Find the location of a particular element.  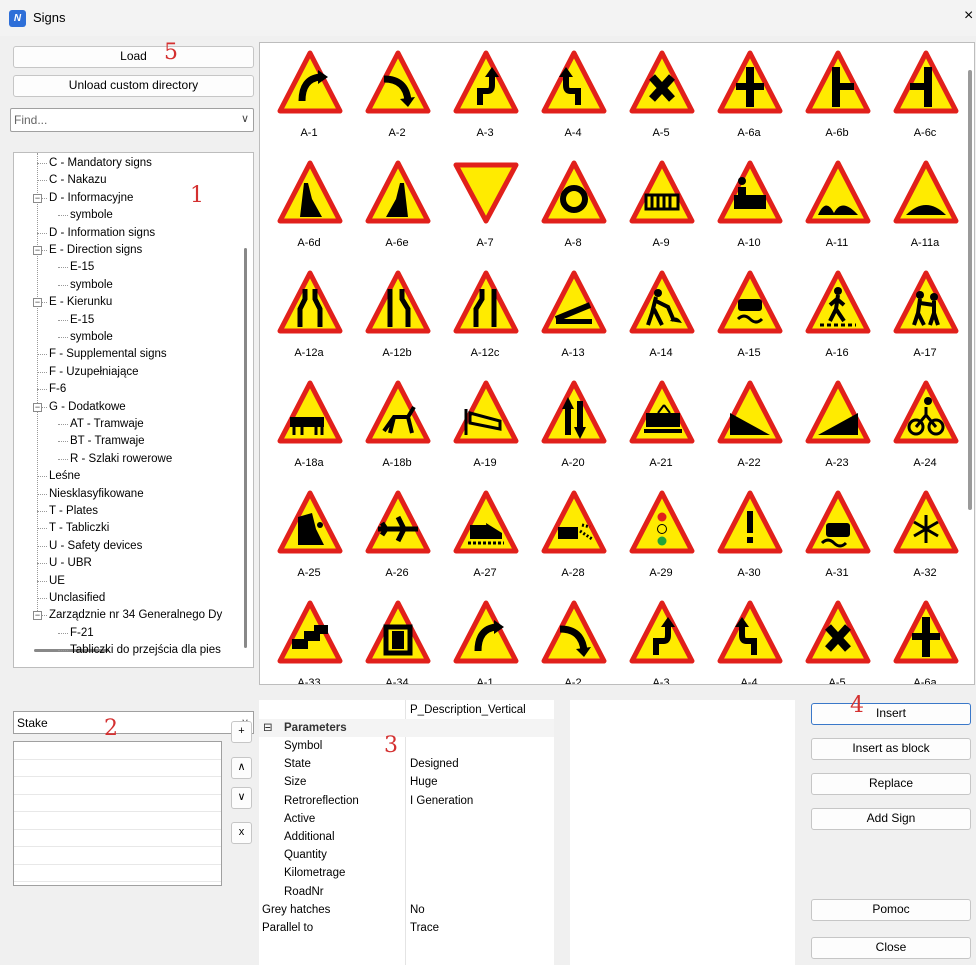

sign-tile: A-15 is located at coordinates (749, 318).